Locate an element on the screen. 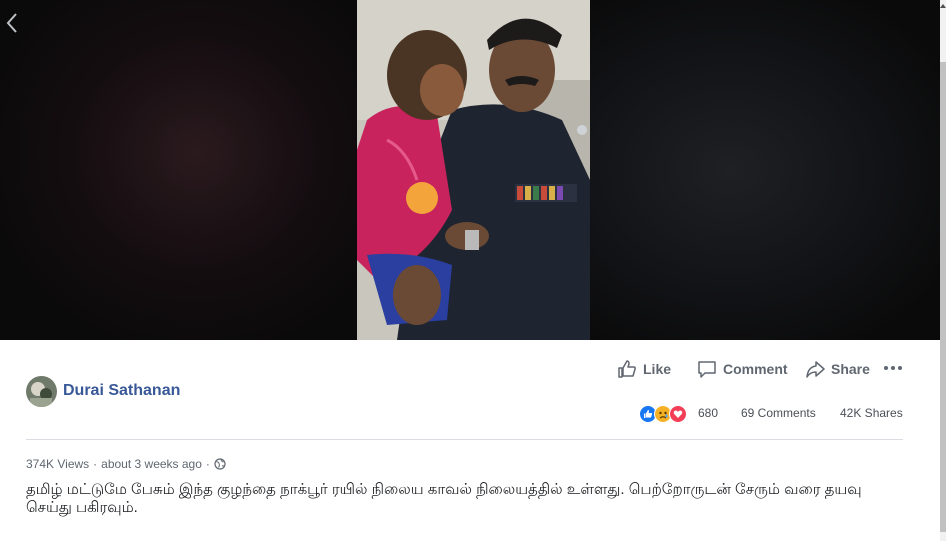 Image resolution: width=946 pixels, height=541 pixels. globe-icon is located at coordinates (220, 464).